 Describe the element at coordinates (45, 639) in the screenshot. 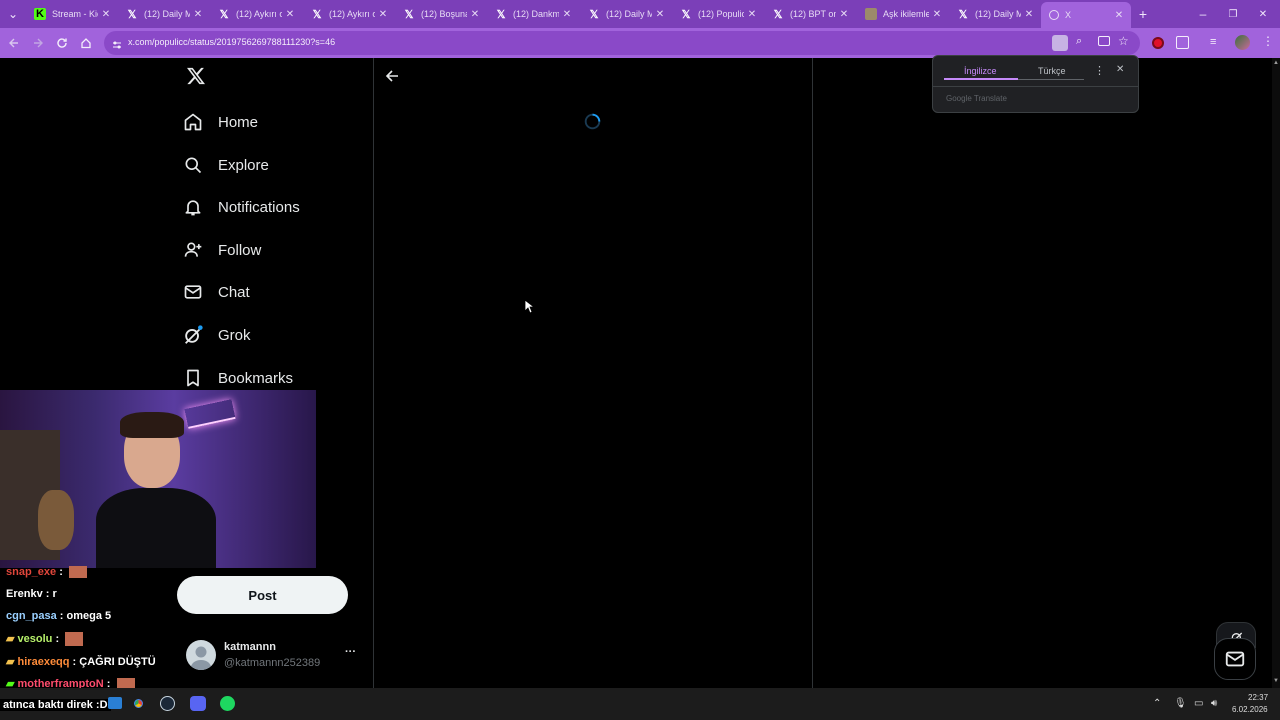

I see `chat-line: ▰ vesolu :` at that location.